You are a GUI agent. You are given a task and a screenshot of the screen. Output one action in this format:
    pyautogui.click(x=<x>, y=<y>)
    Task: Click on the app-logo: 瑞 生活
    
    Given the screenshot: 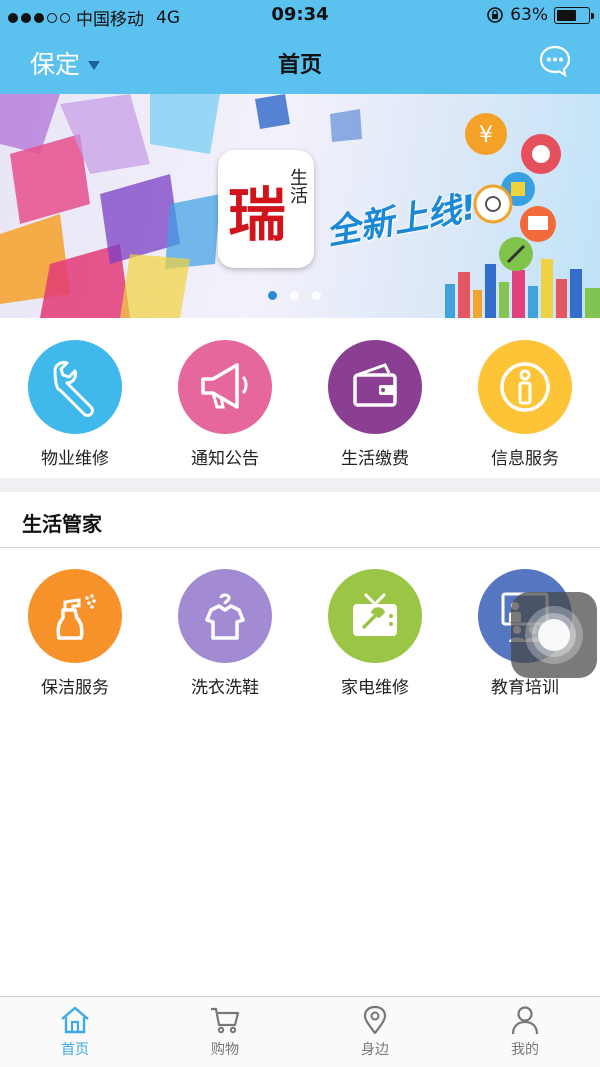 What is the action you would take?
    pyautogui.click(x=266, y=209)
    